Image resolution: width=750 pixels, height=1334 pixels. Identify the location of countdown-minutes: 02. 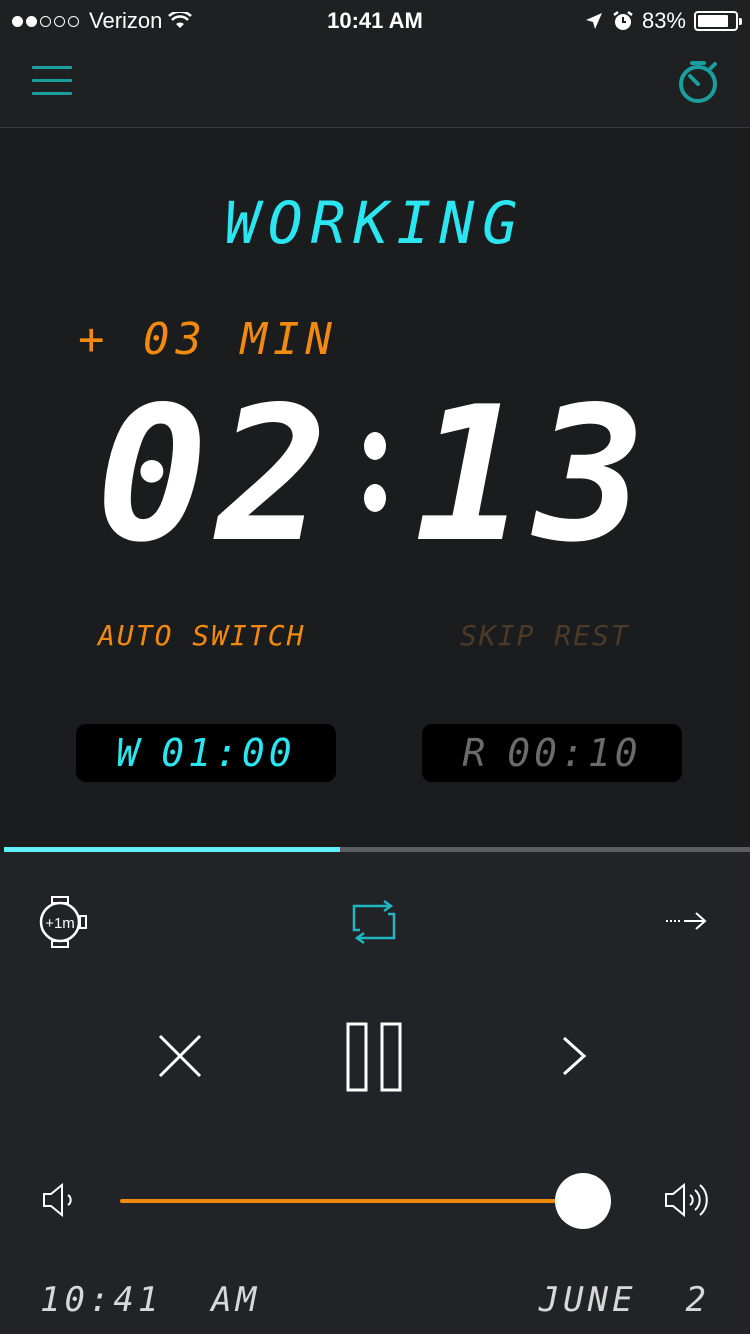
(216, 474).